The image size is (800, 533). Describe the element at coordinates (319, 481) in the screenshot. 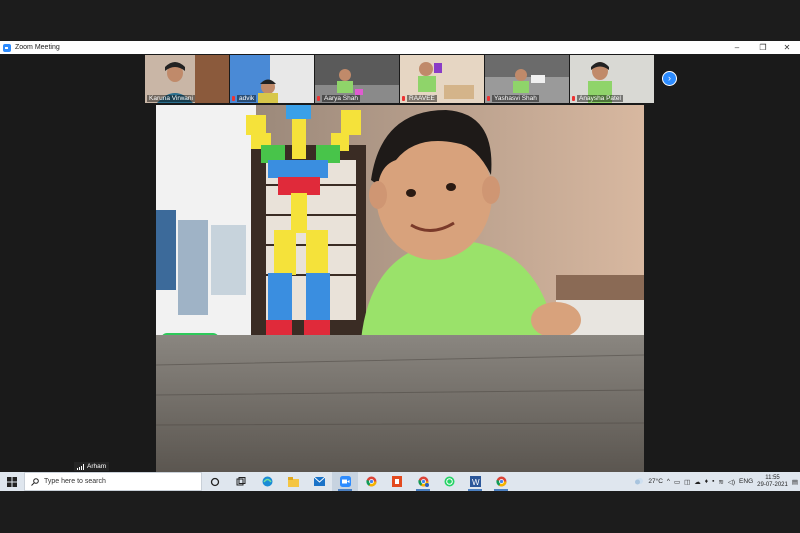

I see `mail-icon` at that location.